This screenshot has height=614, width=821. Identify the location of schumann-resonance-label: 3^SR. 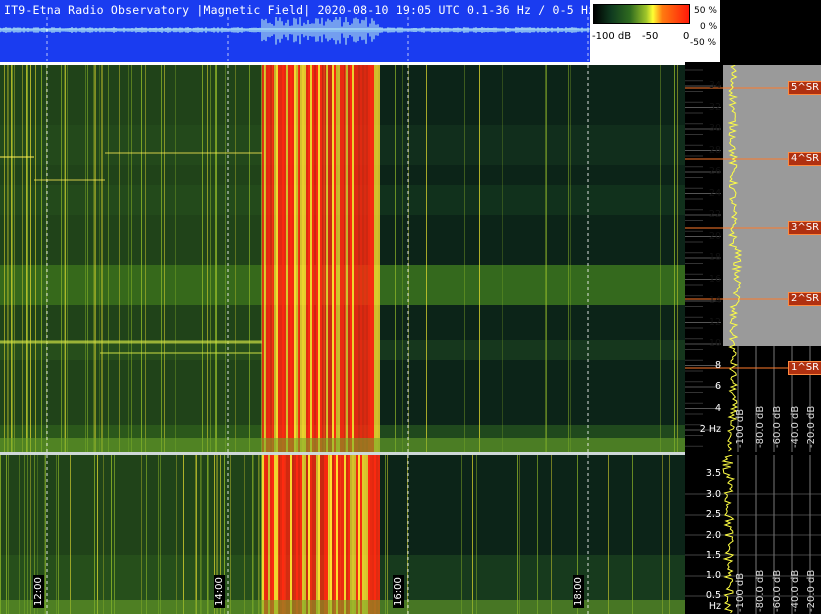
(804, 228).